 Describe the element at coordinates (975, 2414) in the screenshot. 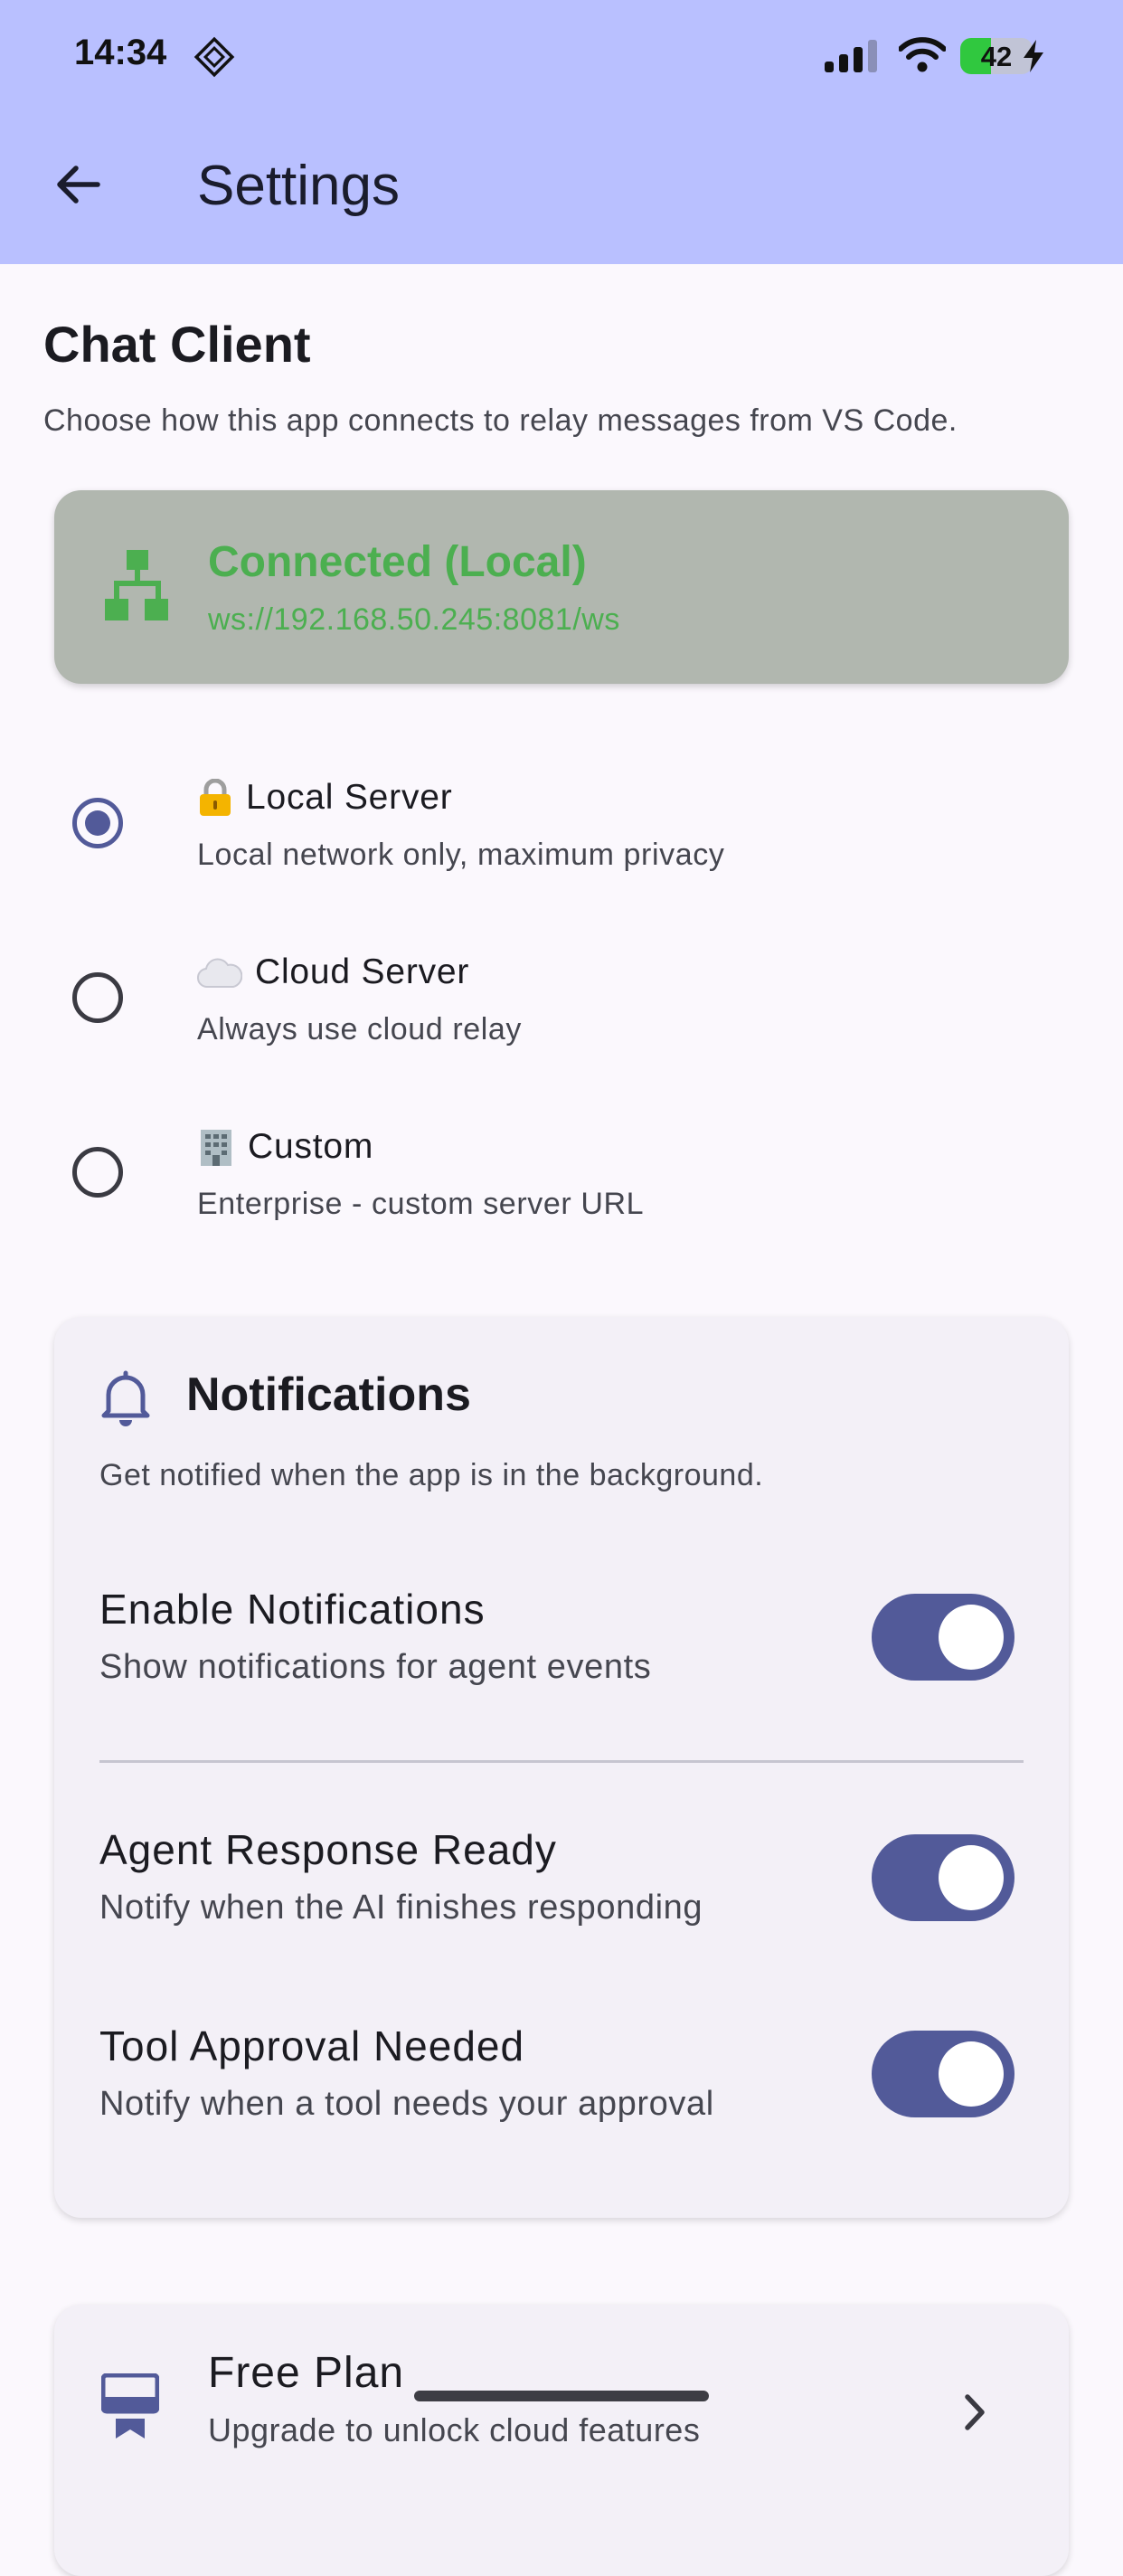

I see `chevron-right-icon` at that location.